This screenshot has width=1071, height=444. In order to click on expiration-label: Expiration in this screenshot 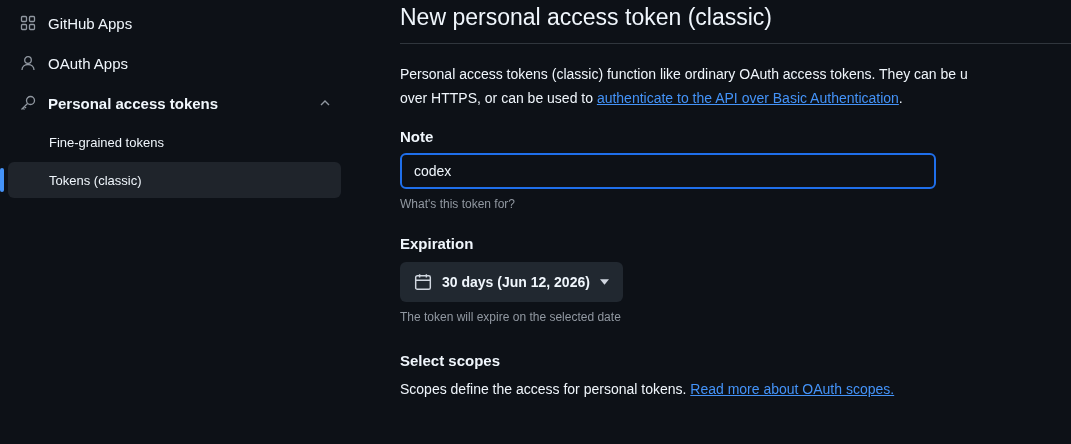, I will do `click(437, 243)`.